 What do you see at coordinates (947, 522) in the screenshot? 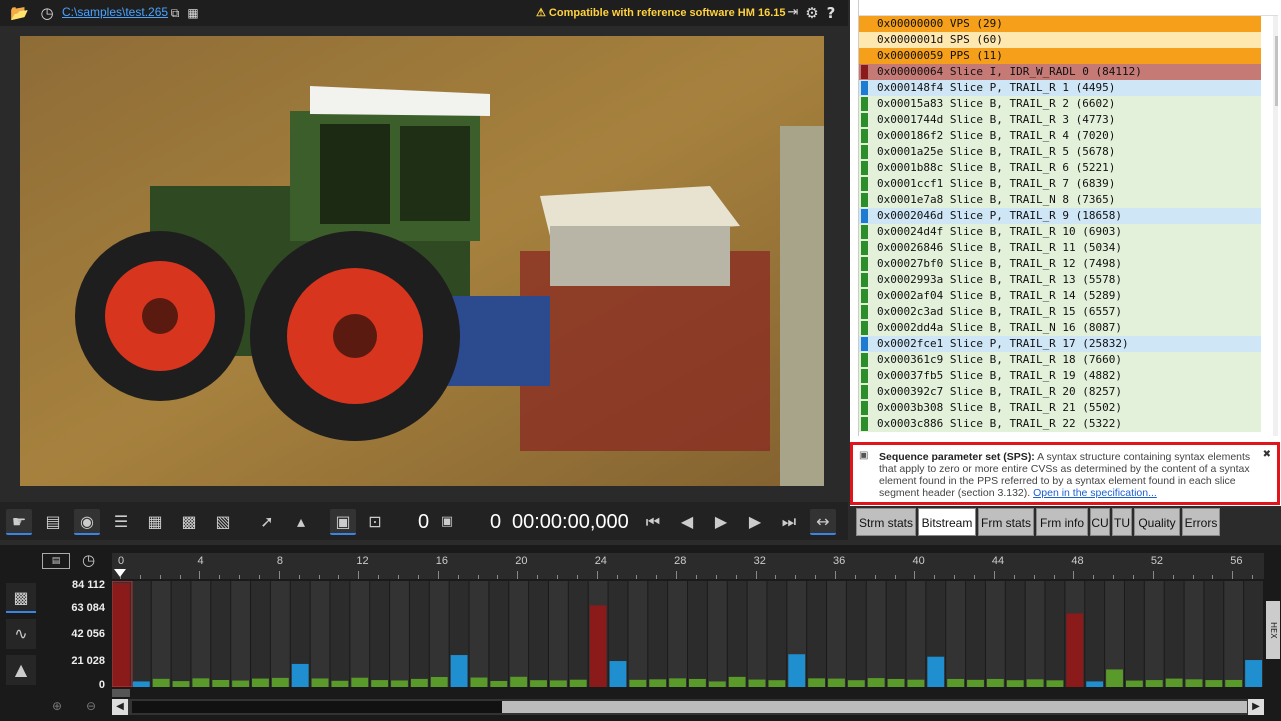
I see `tab-bitstream: Bitstream` at bounding box center [947, 522].